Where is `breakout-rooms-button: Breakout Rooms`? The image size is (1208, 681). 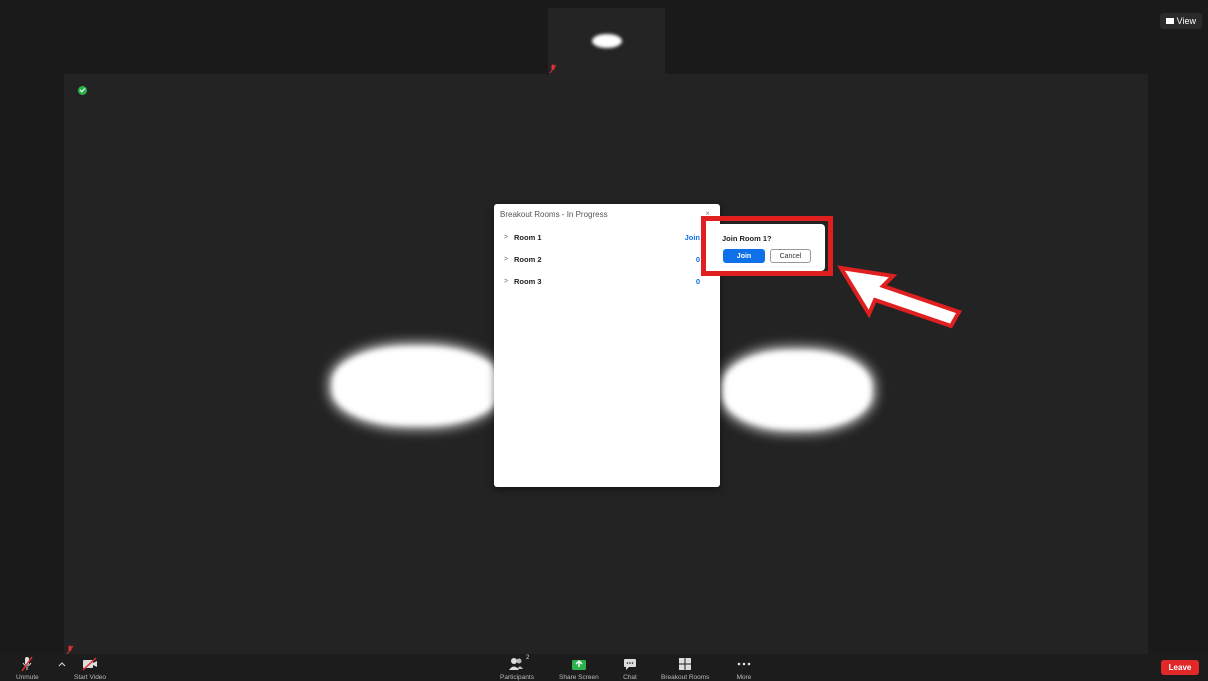
breakout-rooms-button: Breakout Rooms is located at coordinates (685, 668).